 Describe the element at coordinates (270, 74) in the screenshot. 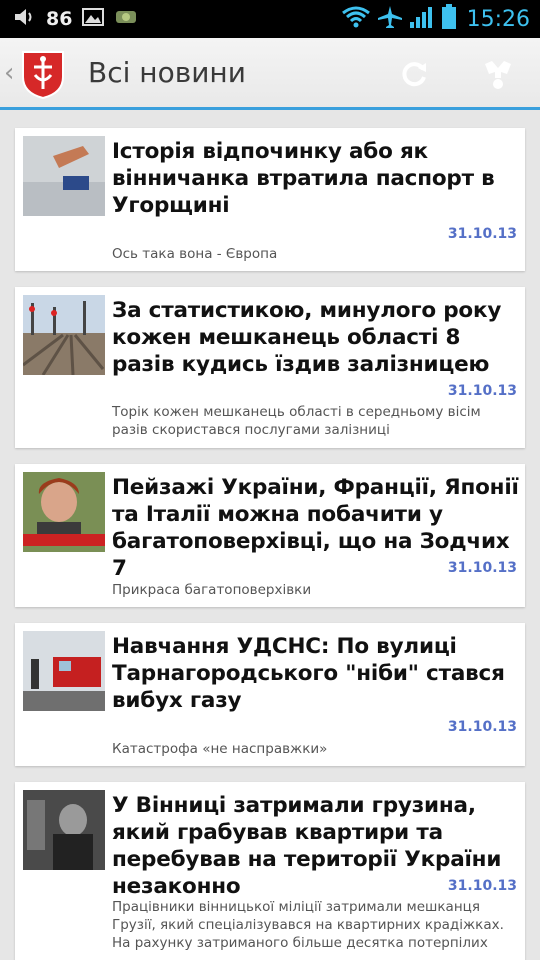

I see `action-bar: ‹ Всі новини` at that location.